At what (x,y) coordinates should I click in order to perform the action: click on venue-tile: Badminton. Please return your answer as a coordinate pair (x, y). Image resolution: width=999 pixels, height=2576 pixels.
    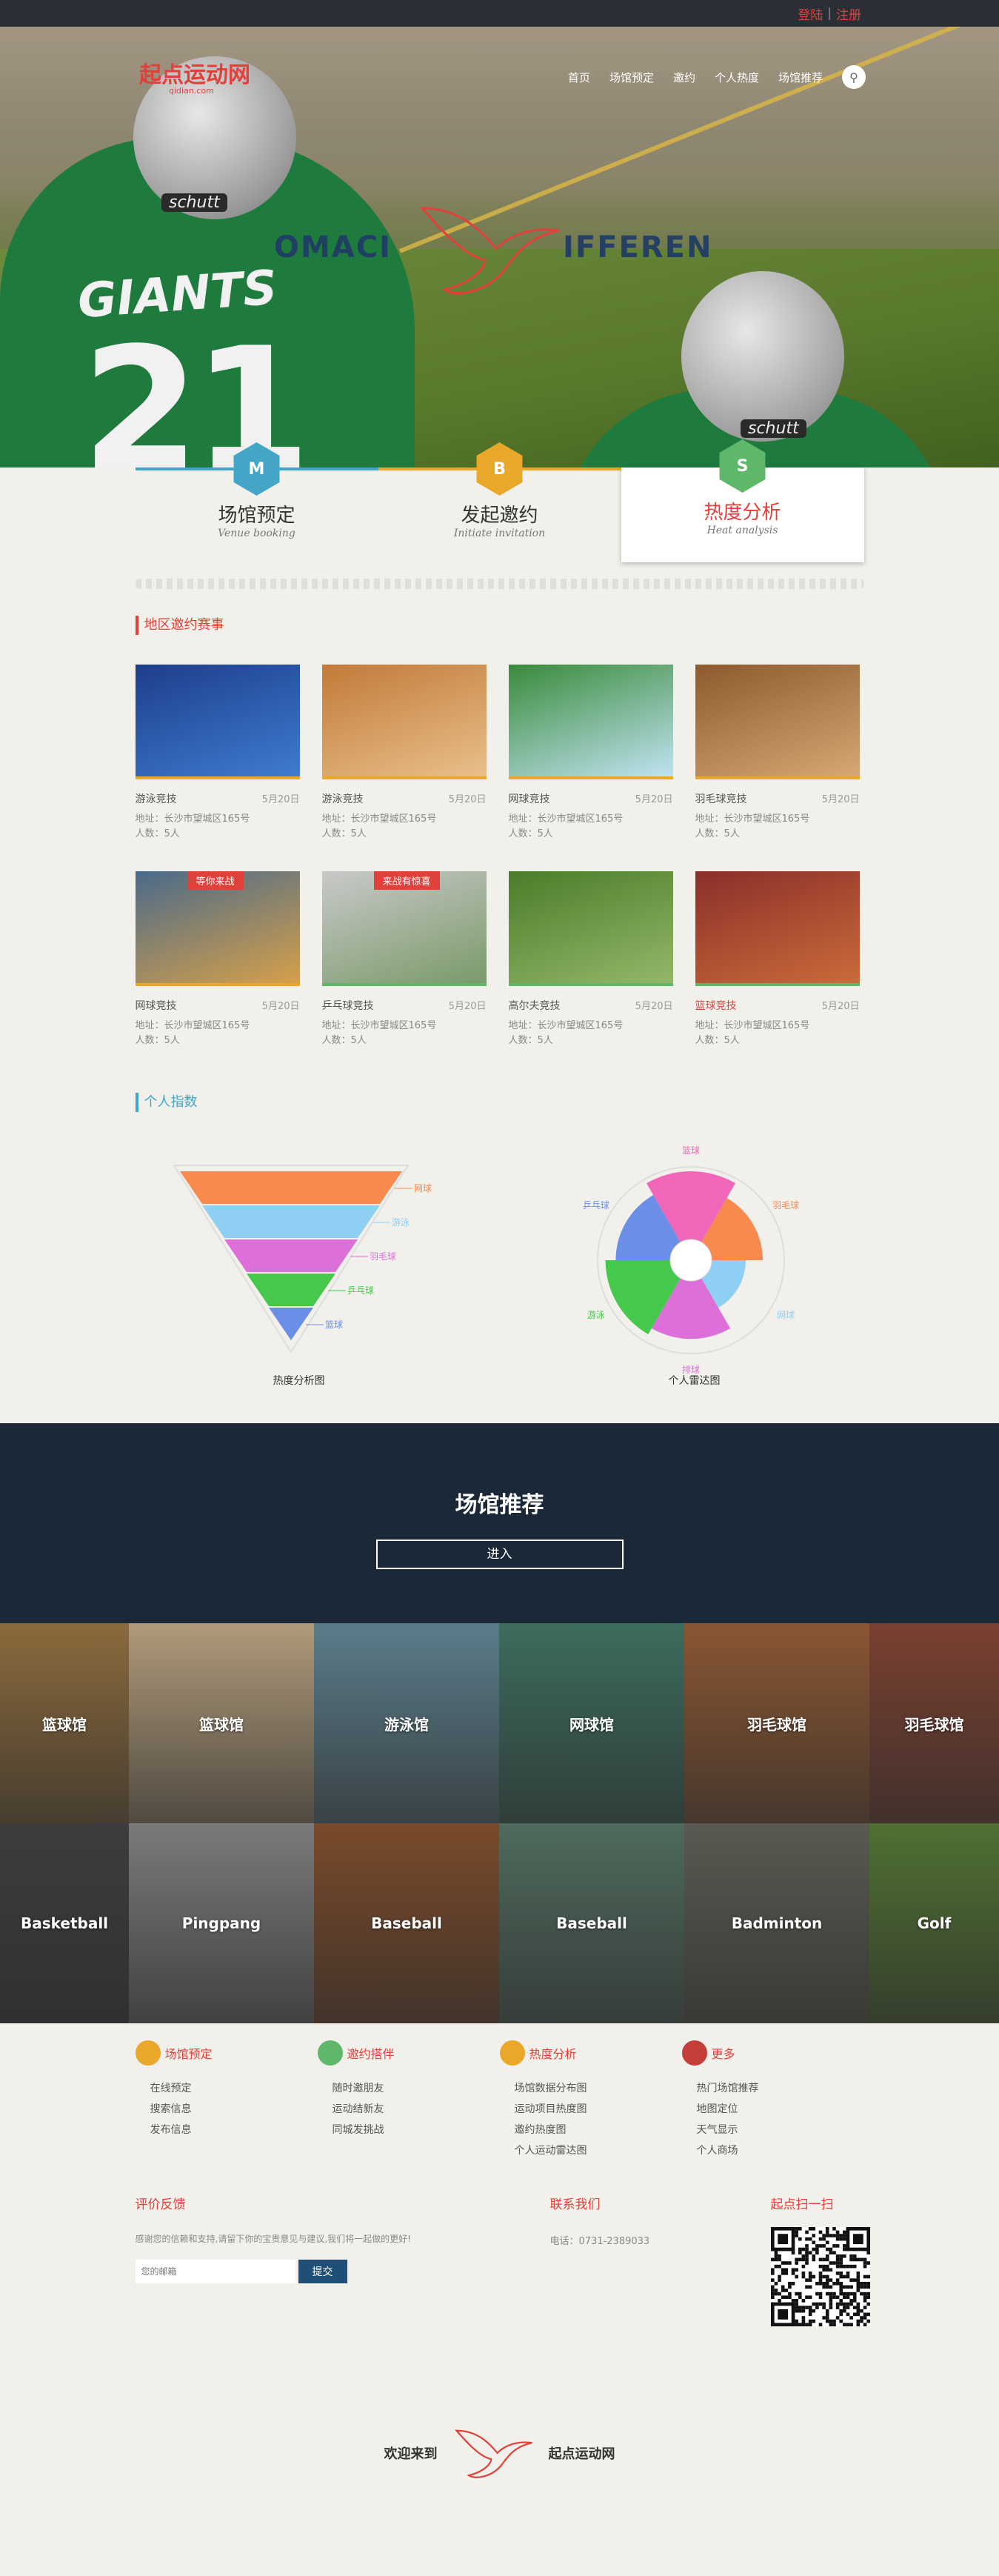
    Looking at the image, I should click on (776, 1923).